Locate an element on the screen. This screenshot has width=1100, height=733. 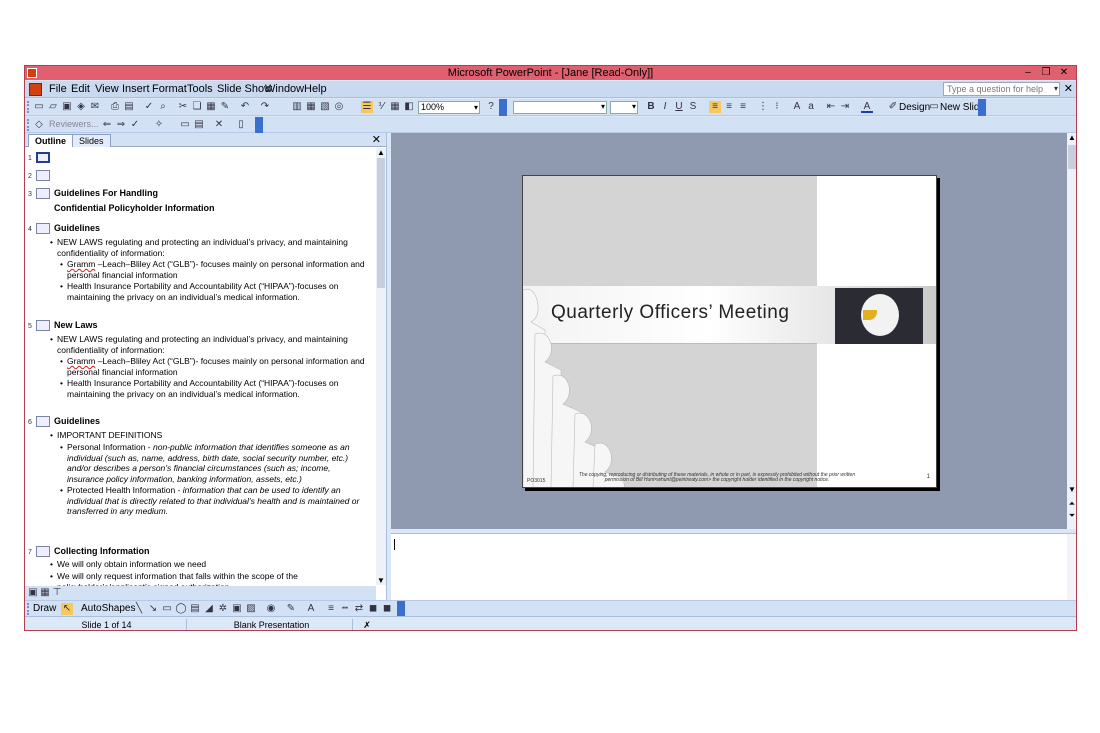
align-left-icon: ≡ is located at coordinates (715, 107).